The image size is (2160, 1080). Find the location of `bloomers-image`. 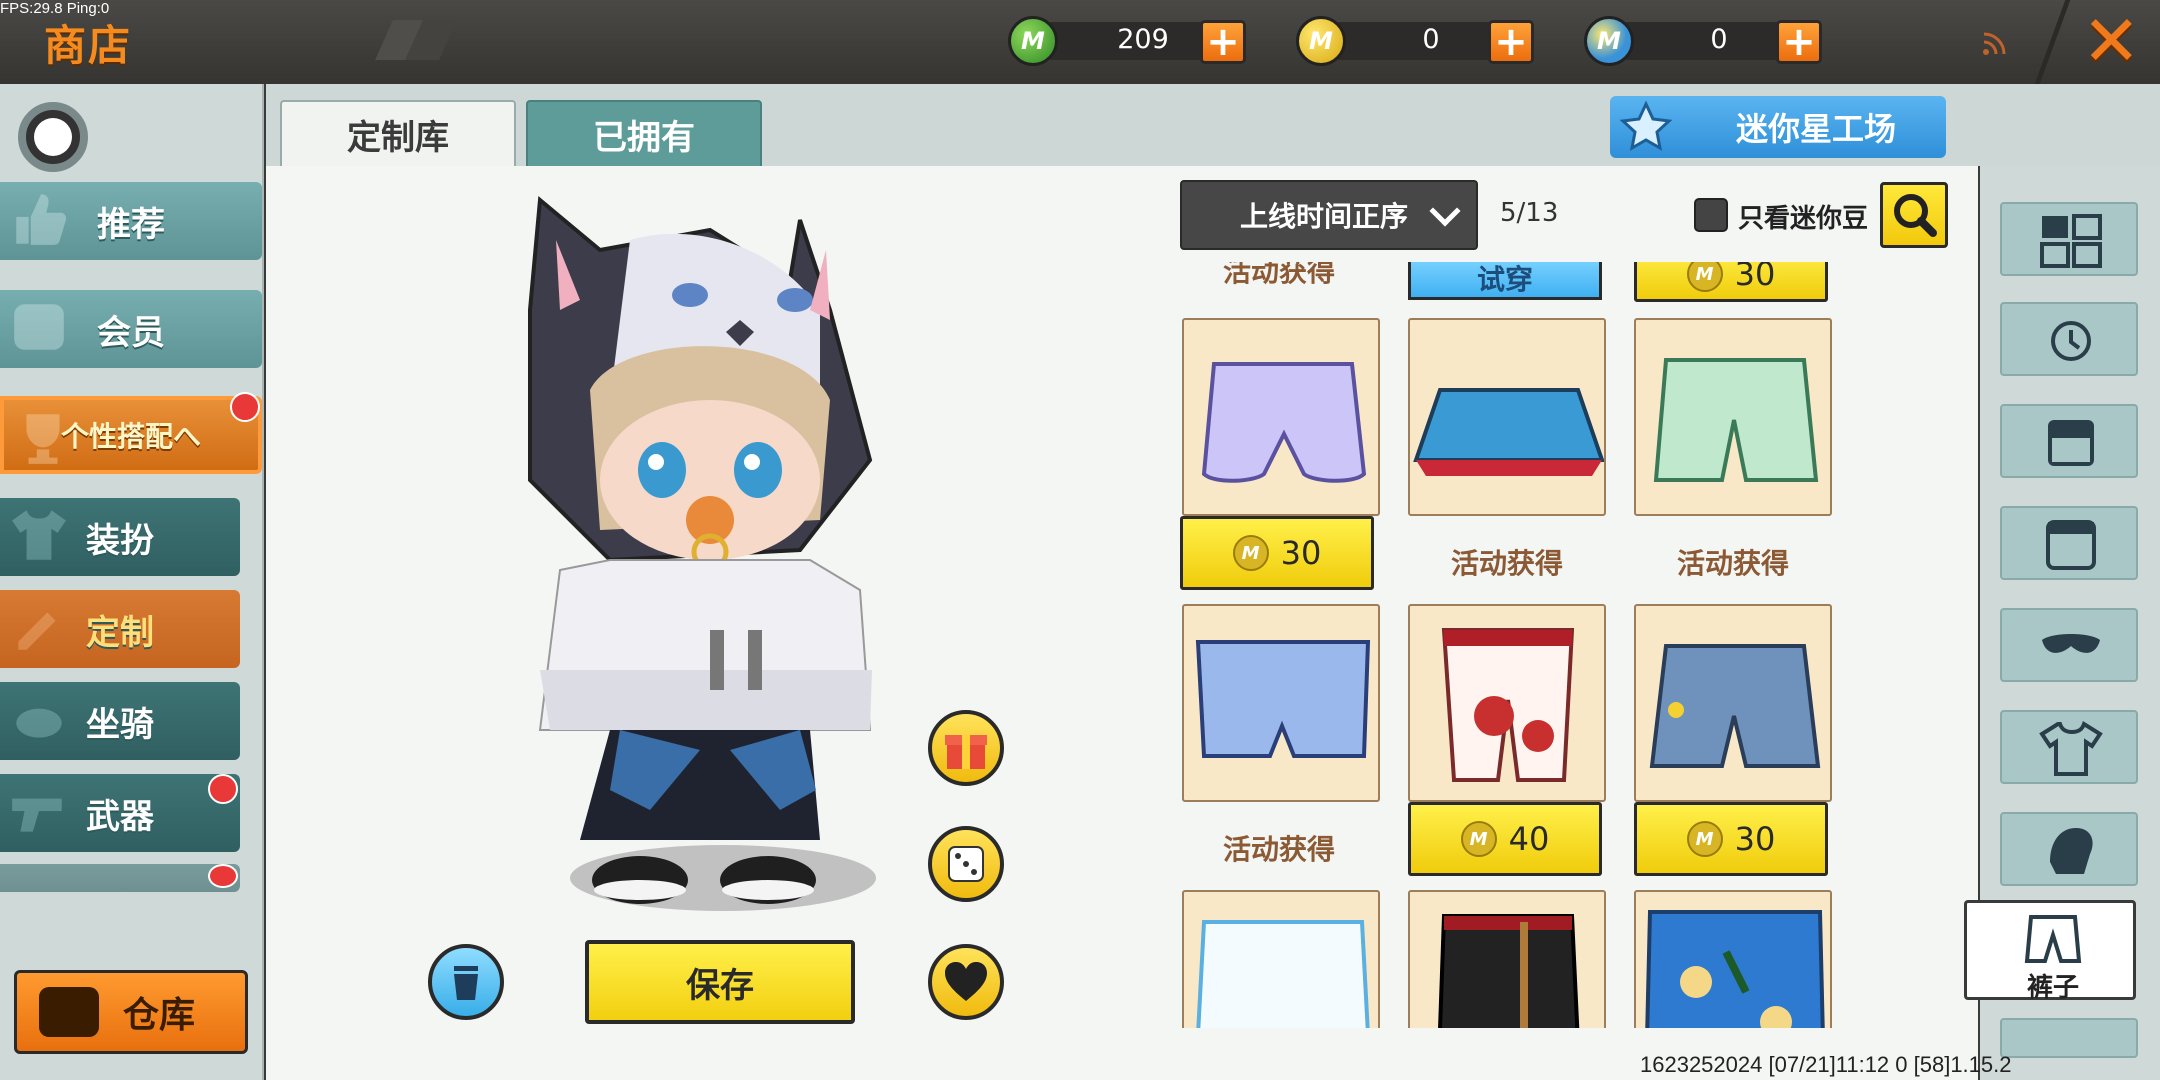

bloomers-image is located at coordinates (1284, 422).